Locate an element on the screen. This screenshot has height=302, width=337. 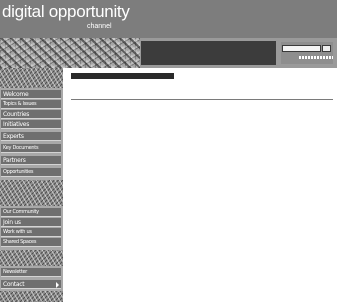
sidebar-item-join: Join us is located at coordinates (31, 222).